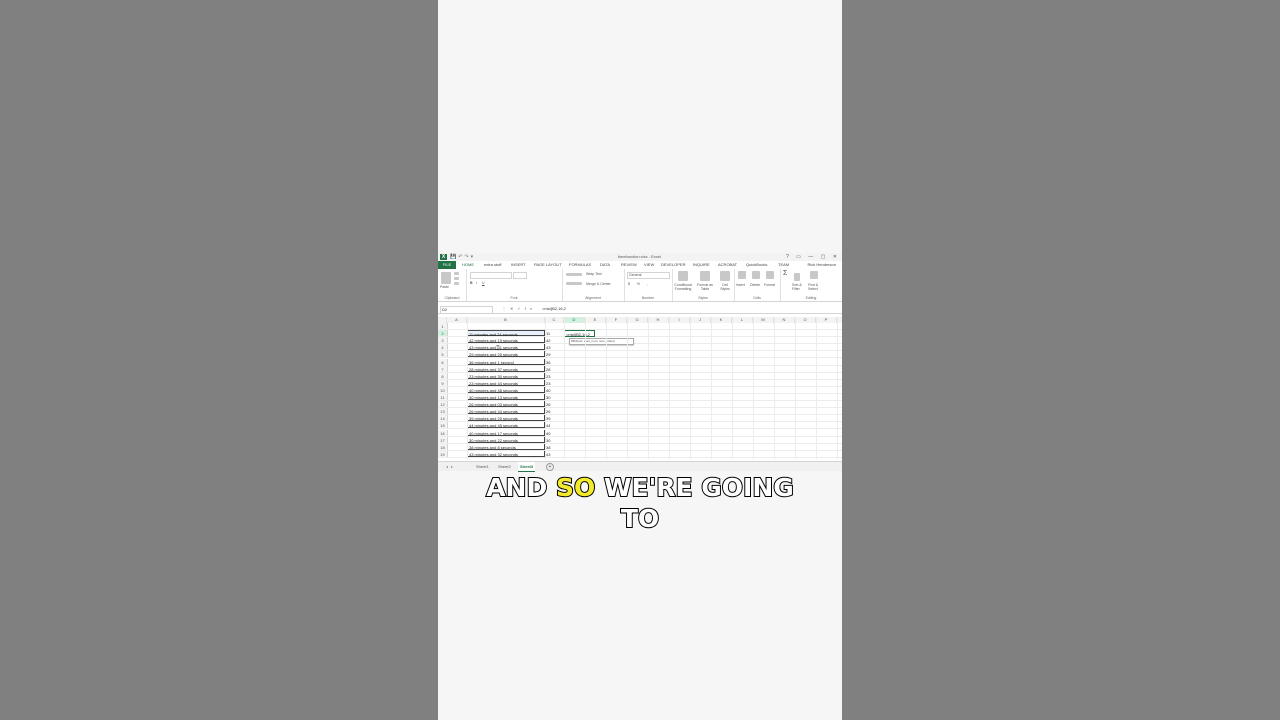 Image resolution: width=1280 pixels, height=720 pixels. I want to click on tab-page-layout: PAGE LAYOUT, so click(548, 265).